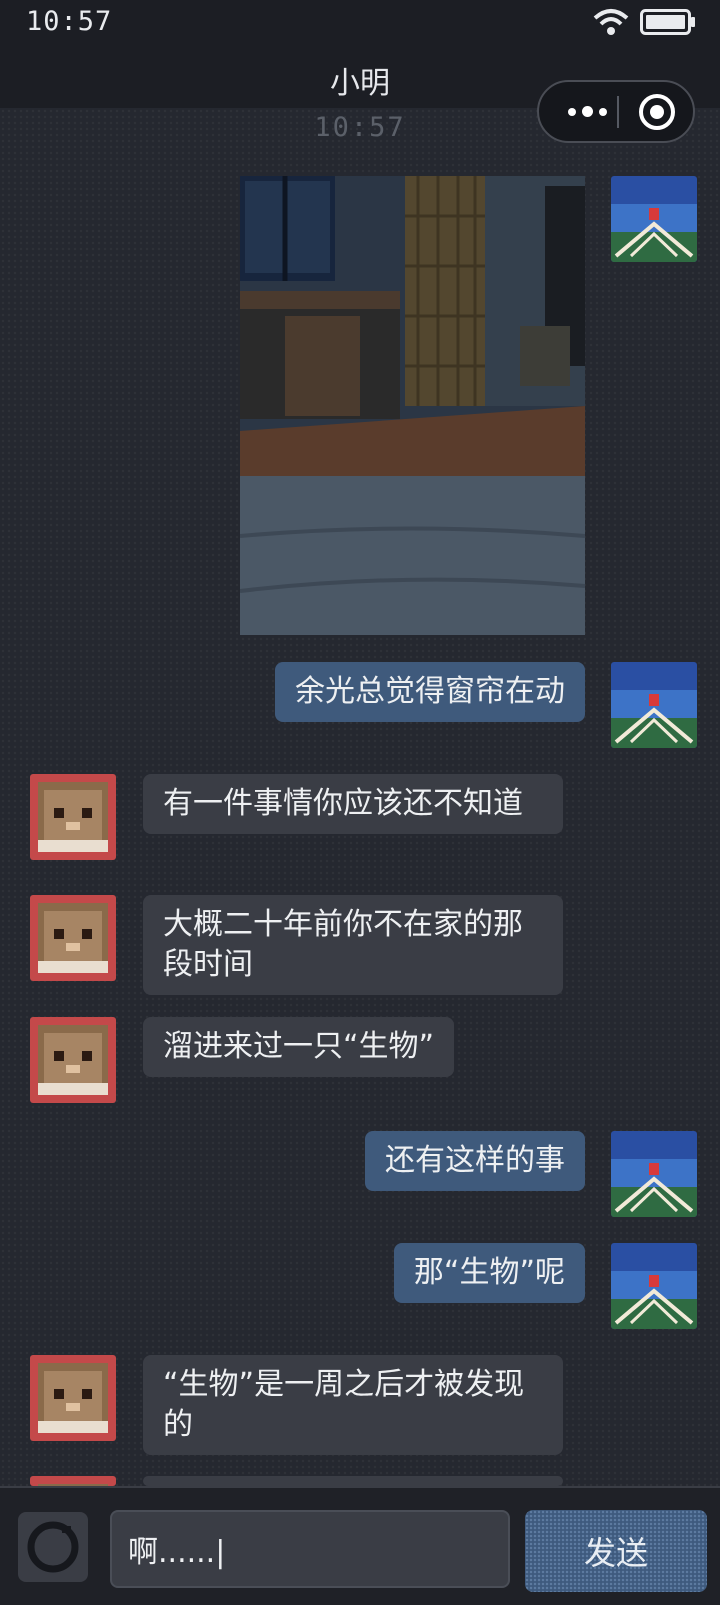 The image size is (720, 1605). I want to click on message-bubble-me: 那“生物”呢, so click(489, 1273).